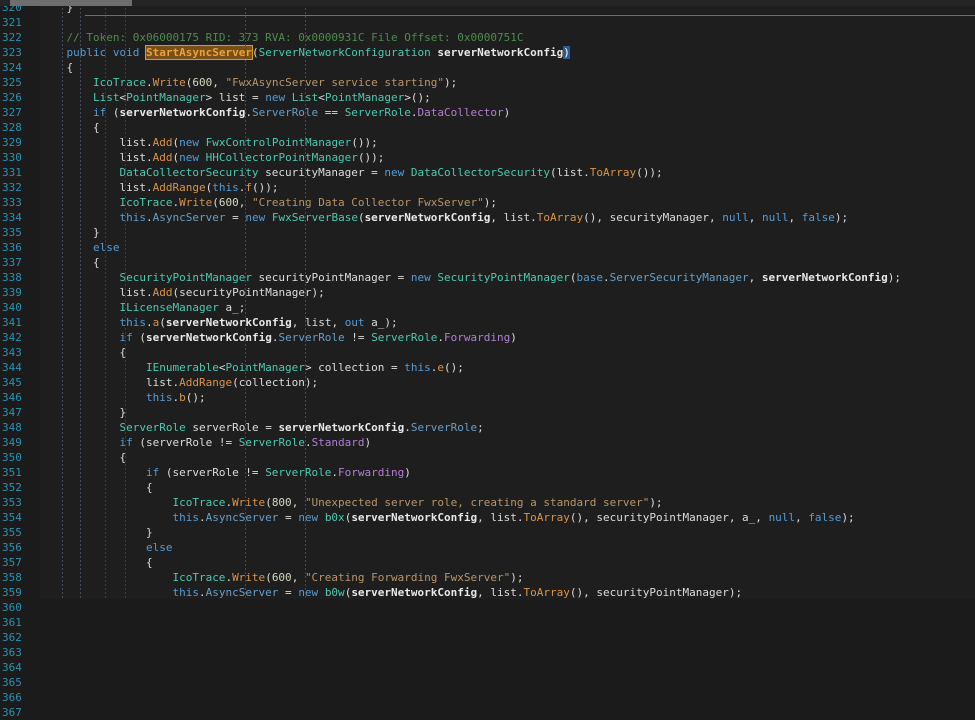 The width and height of the screenshot is (975, 720). Describe the element at coordinates (199, 52) in the screenshot. I see `code-token-hl-def: StartAsyncServer` at that location.